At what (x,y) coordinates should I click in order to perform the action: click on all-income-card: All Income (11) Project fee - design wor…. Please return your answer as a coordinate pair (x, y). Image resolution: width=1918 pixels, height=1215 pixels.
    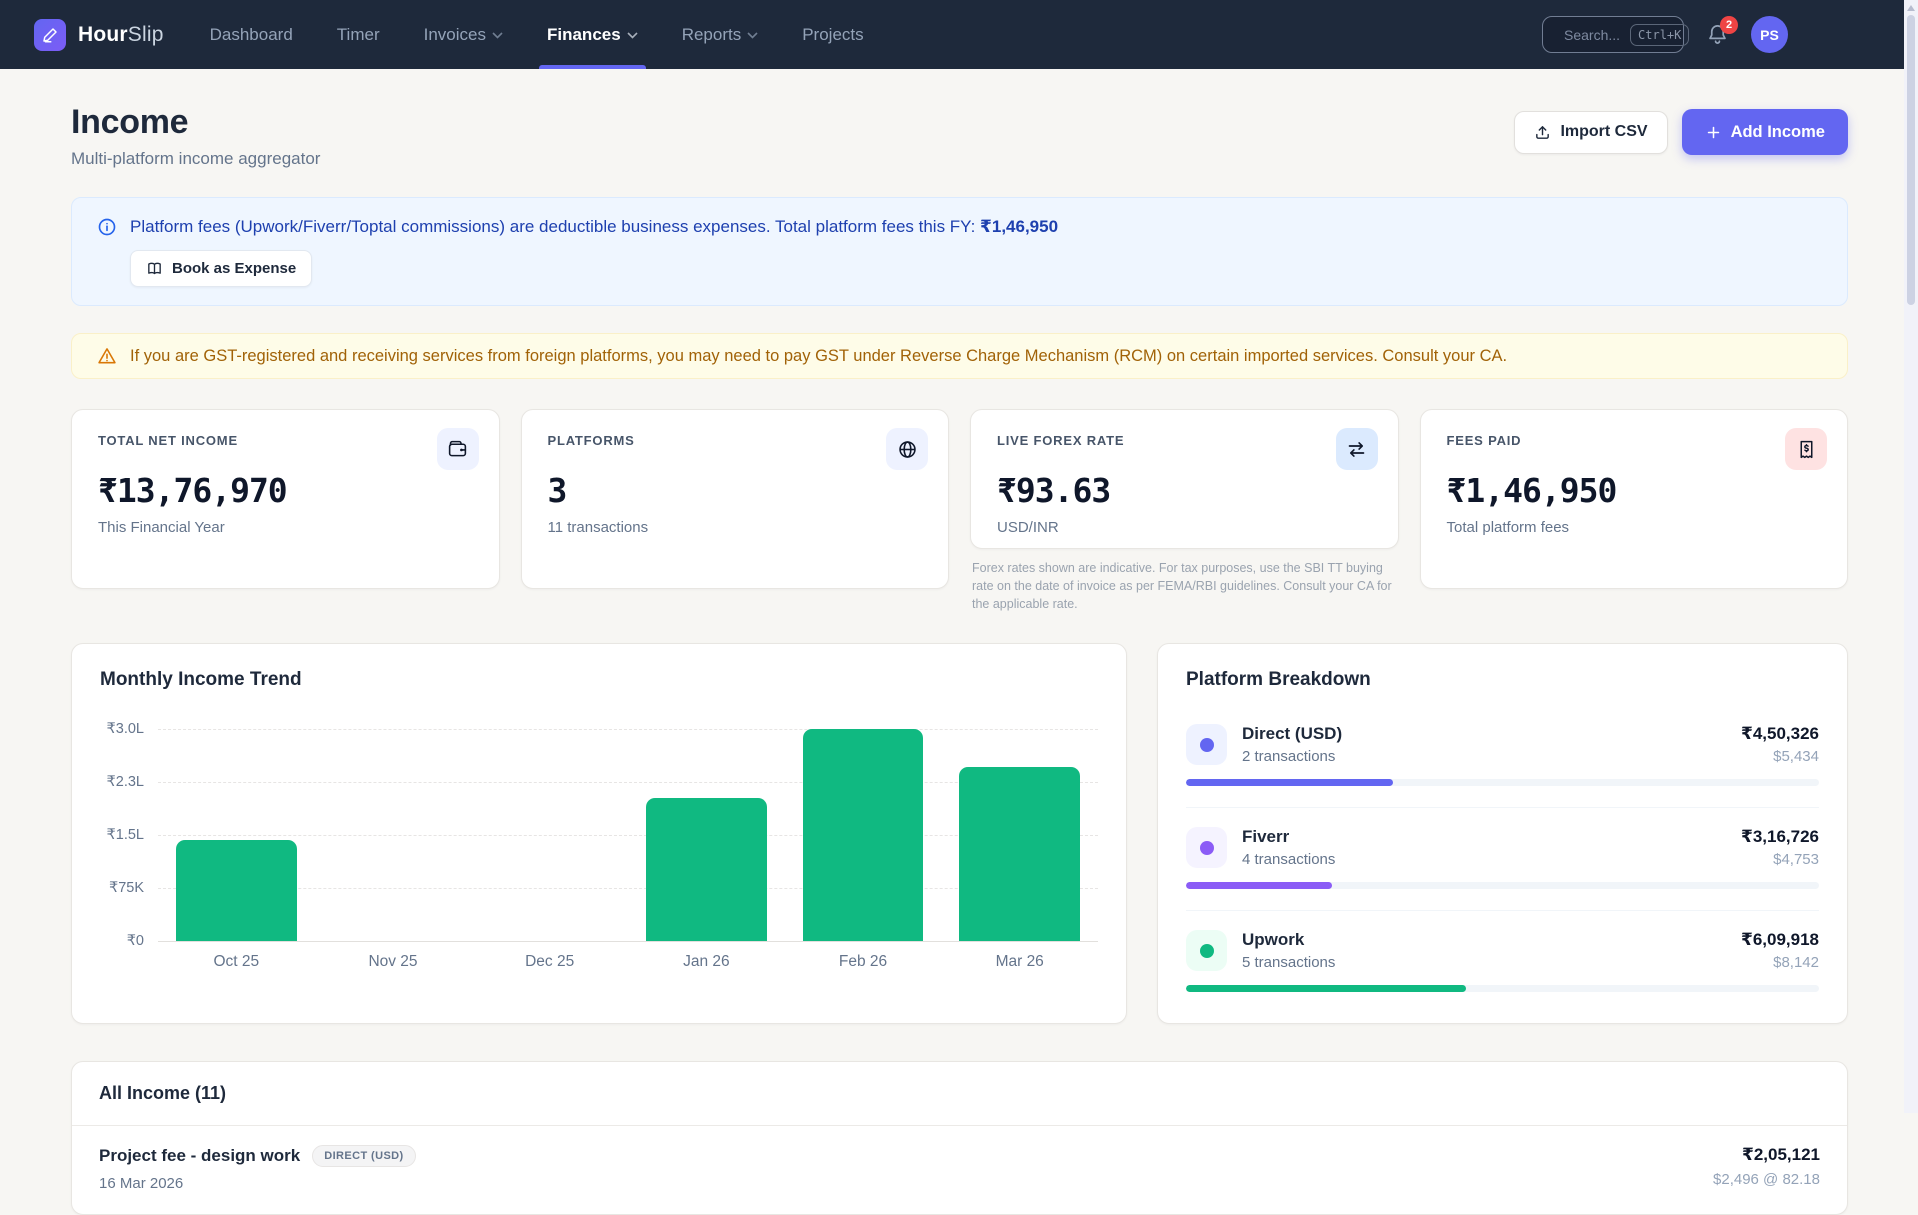
    Looking at the image, I should click on (959, 1138).